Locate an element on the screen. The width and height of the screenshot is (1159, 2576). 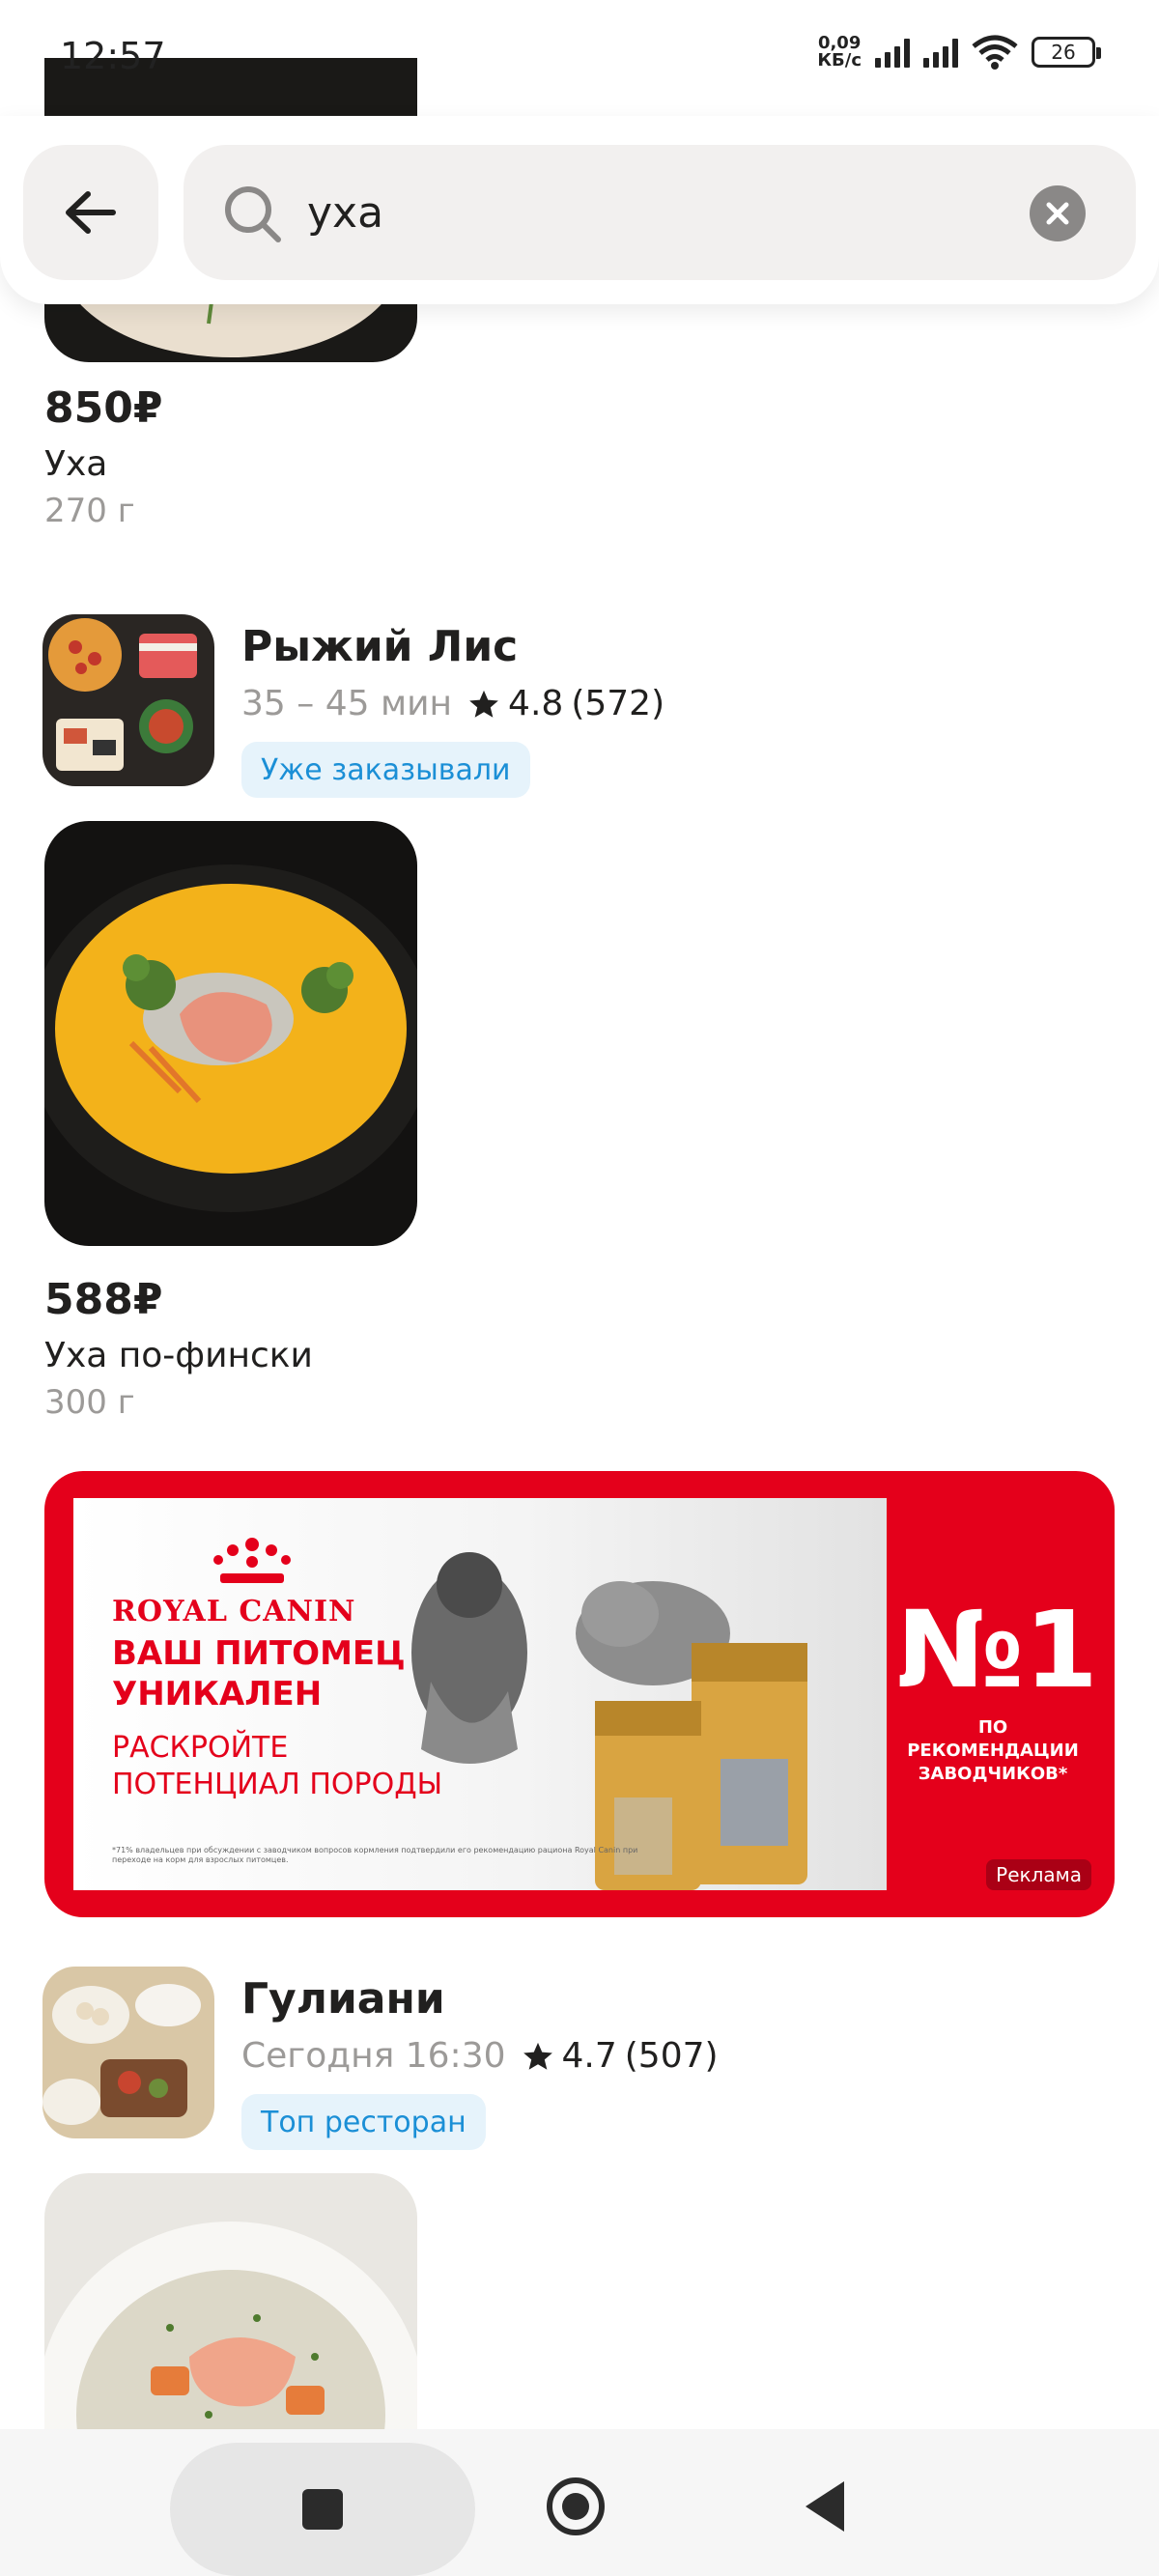
ad-recommendation-line: ПО РЕКОМЕНДАЦИИ is located at coordinates (993, 1739).